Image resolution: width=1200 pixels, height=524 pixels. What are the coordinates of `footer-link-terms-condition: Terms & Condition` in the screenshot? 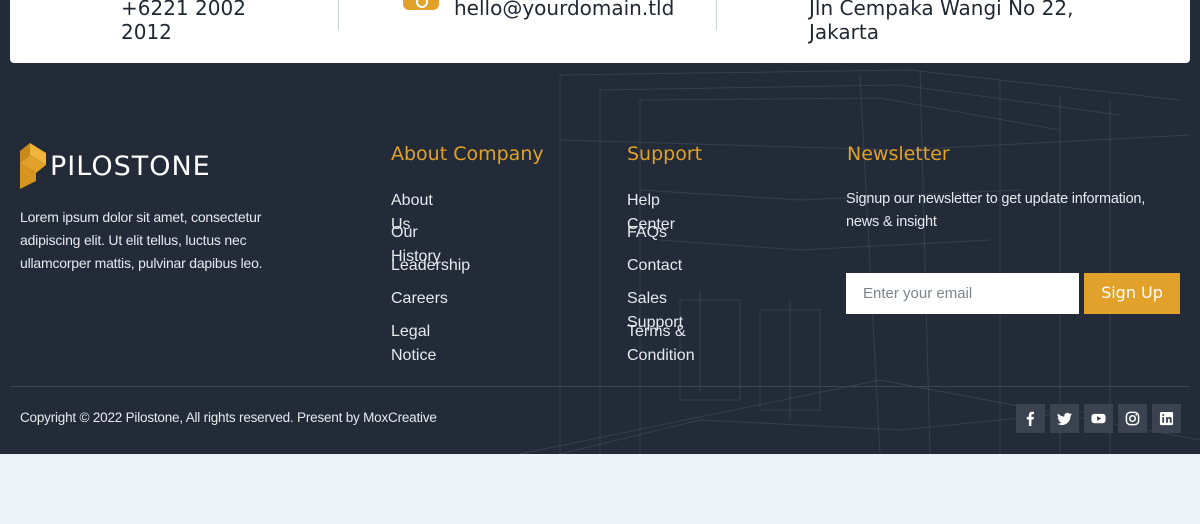 It's located at (667, 344).